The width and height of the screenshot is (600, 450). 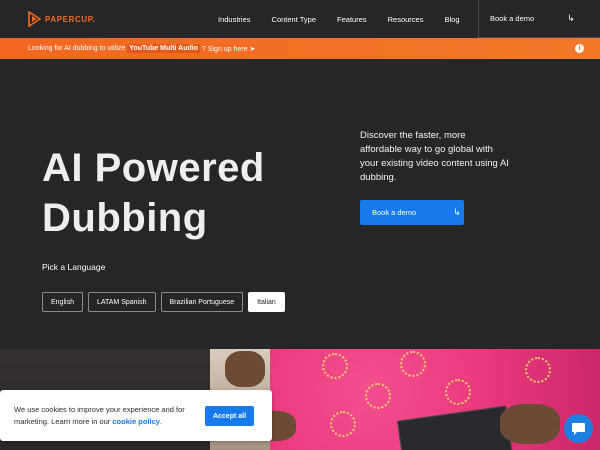 What do you see at coordinates (77, 48) in the screenshot?
I see `banner-prefix: Looking for AI dubbing to utilize` at bounding box center [77, 48].